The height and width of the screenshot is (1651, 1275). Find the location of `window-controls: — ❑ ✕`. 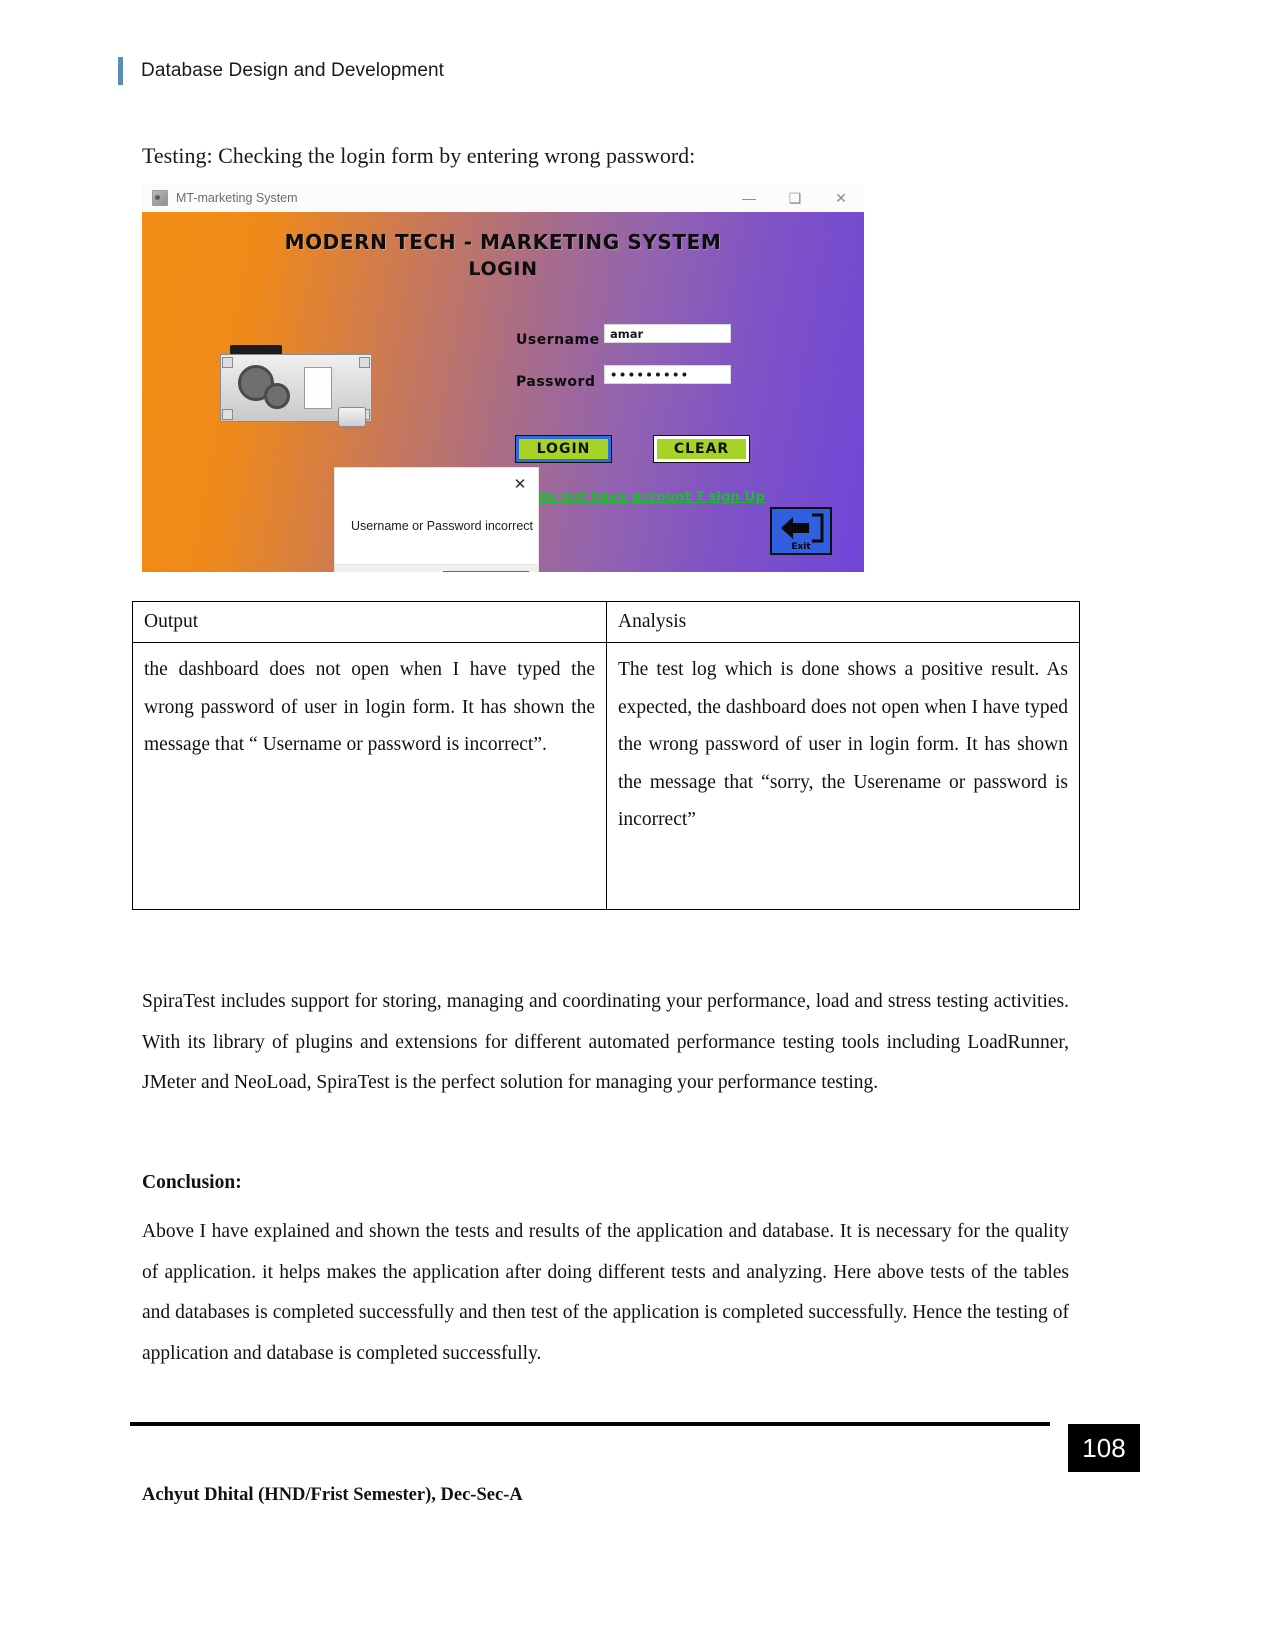

window-controls: — ❑ ✕ is located at coordinates (795, 198).